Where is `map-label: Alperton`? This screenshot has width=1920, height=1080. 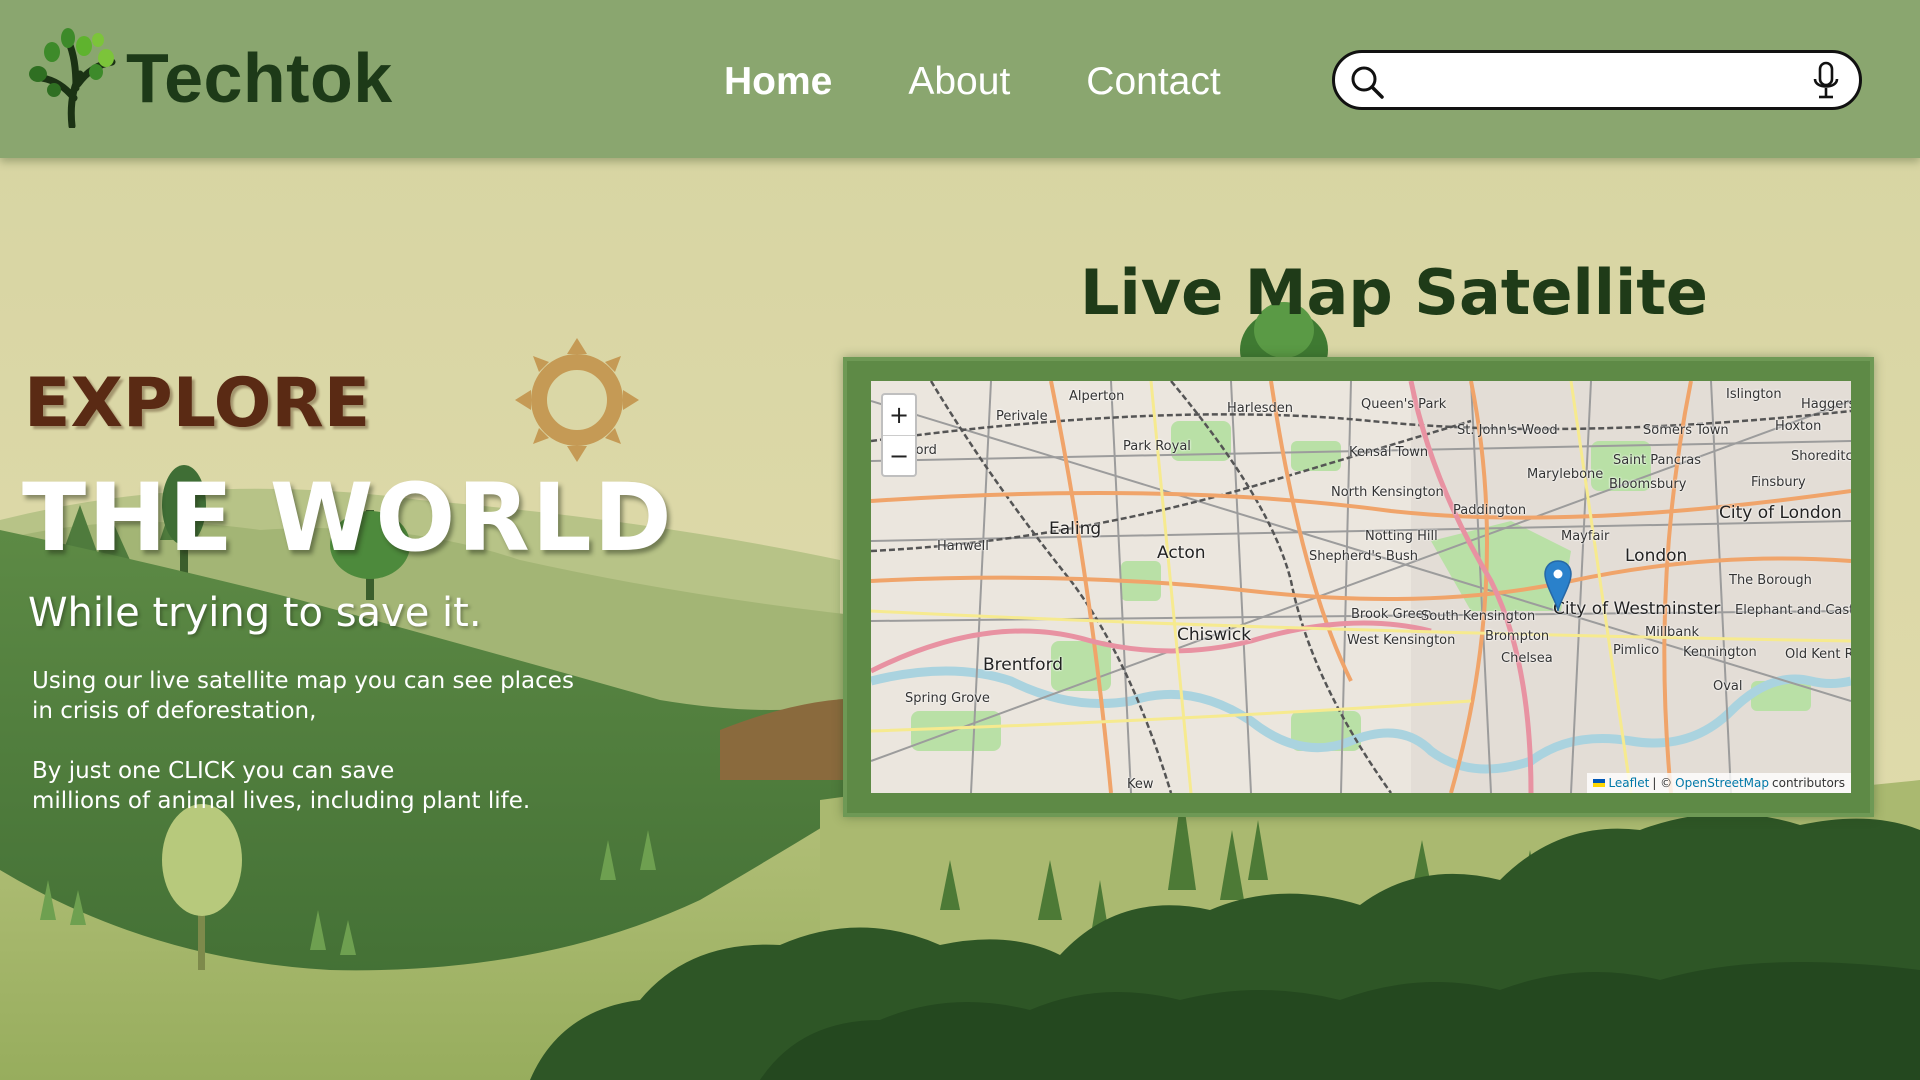 map-label: Alperton is located at coordinates (1097, 396).